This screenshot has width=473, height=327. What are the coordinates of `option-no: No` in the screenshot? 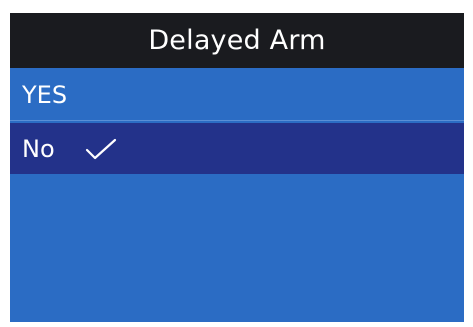 It's located at (237, 148).